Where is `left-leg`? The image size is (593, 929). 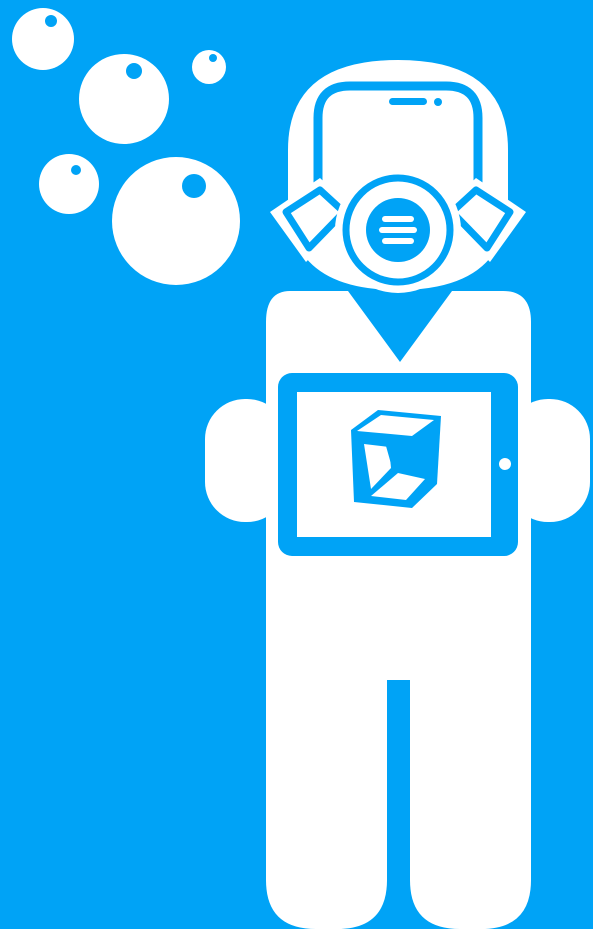
left-leg is located at coordinates (326, 799).